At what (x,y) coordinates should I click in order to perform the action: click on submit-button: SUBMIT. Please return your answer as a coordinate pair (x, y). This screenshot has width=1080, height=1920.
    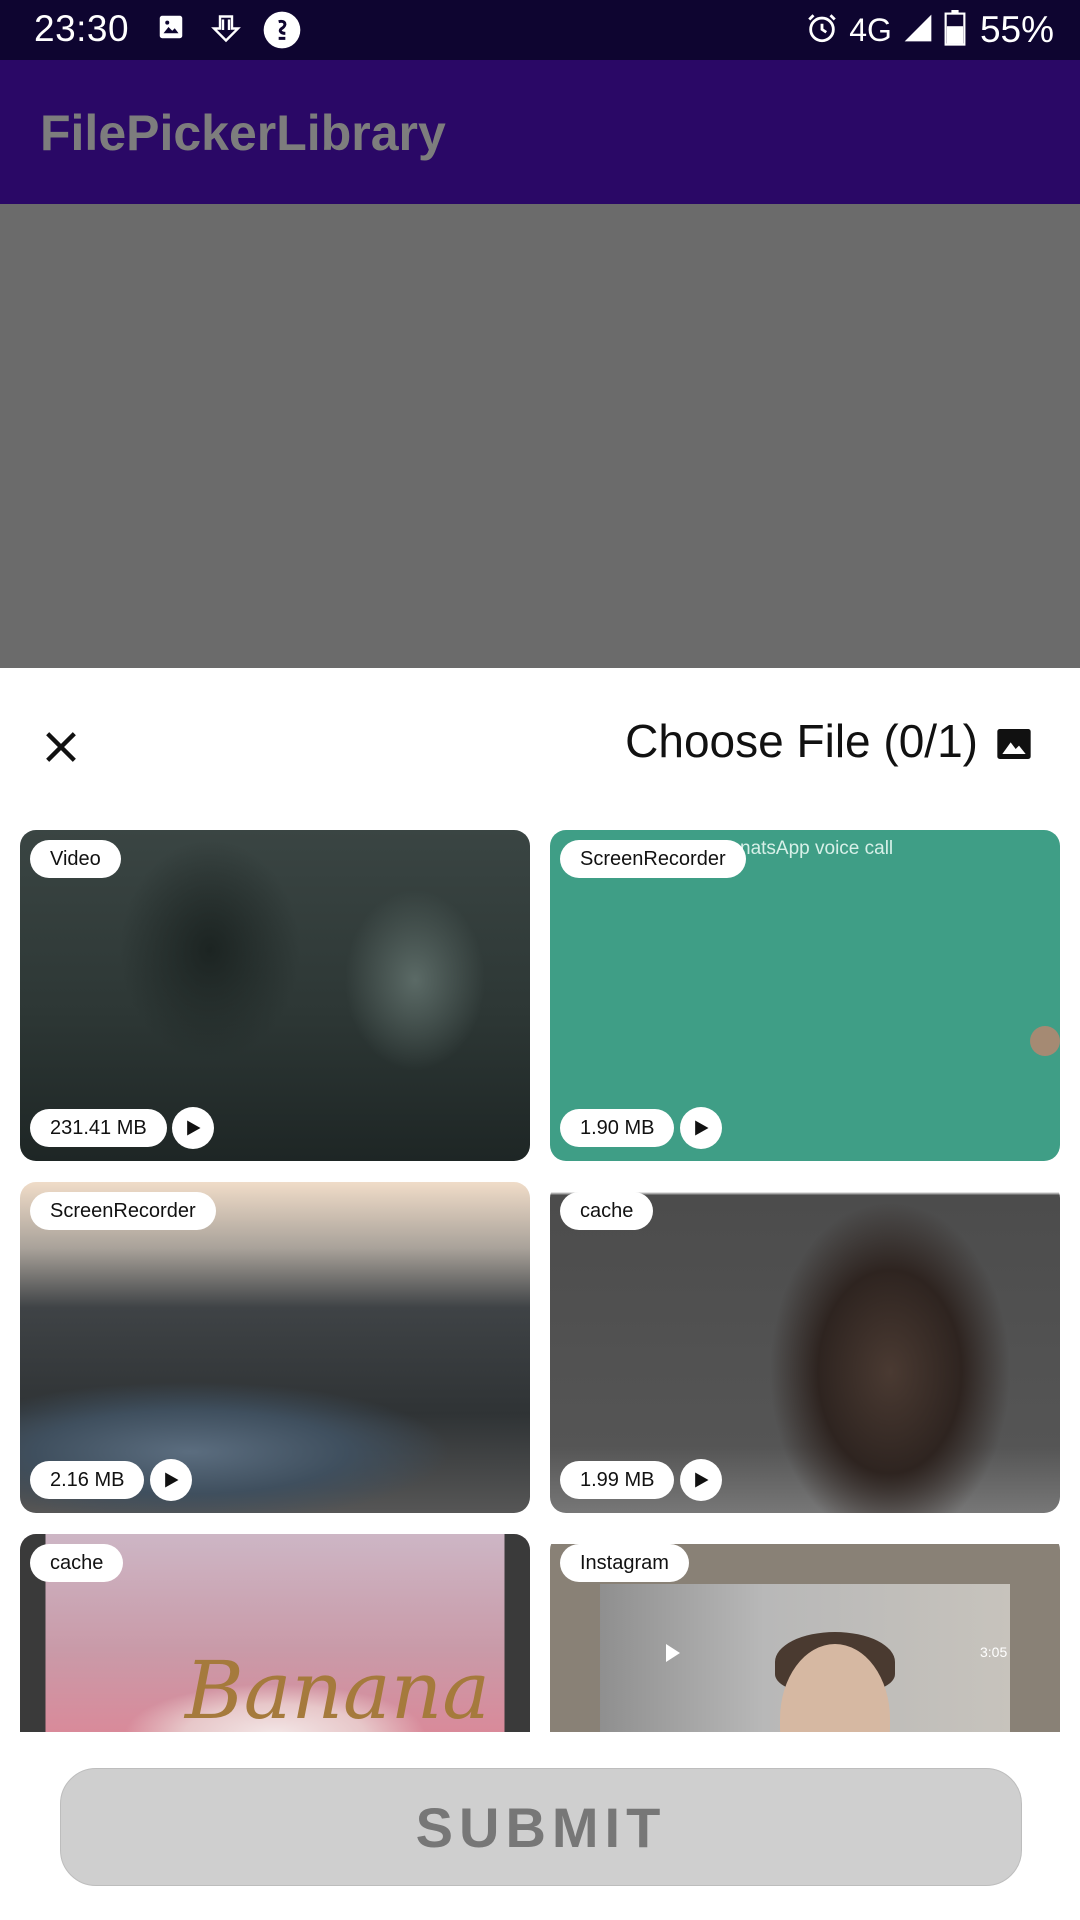
    Looking at the image, I should click on (541, 1827).